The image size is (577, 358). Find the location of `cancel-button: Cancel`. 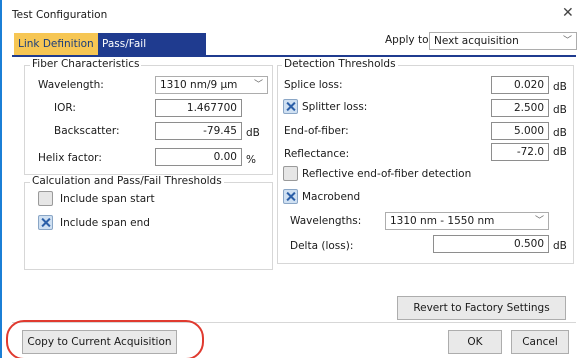

cancel-button: Cancel is located at coordinates (540, 342).